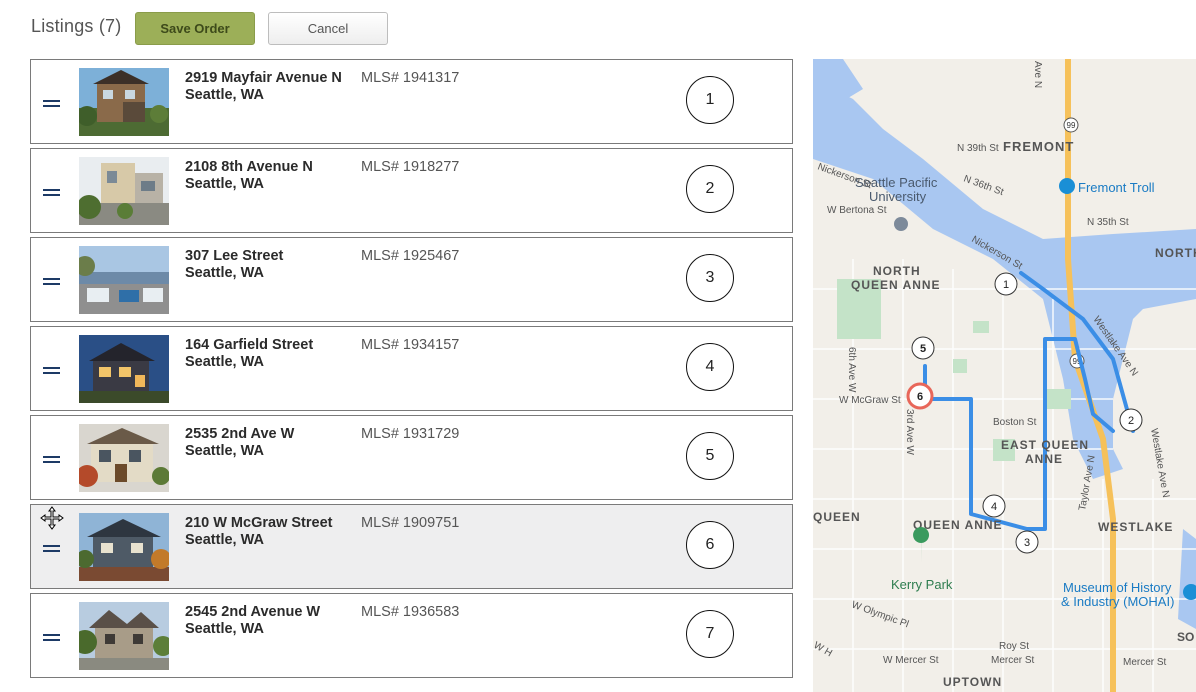  I want to click on listing-mls: MLS# 1925467, so click(410, 256).